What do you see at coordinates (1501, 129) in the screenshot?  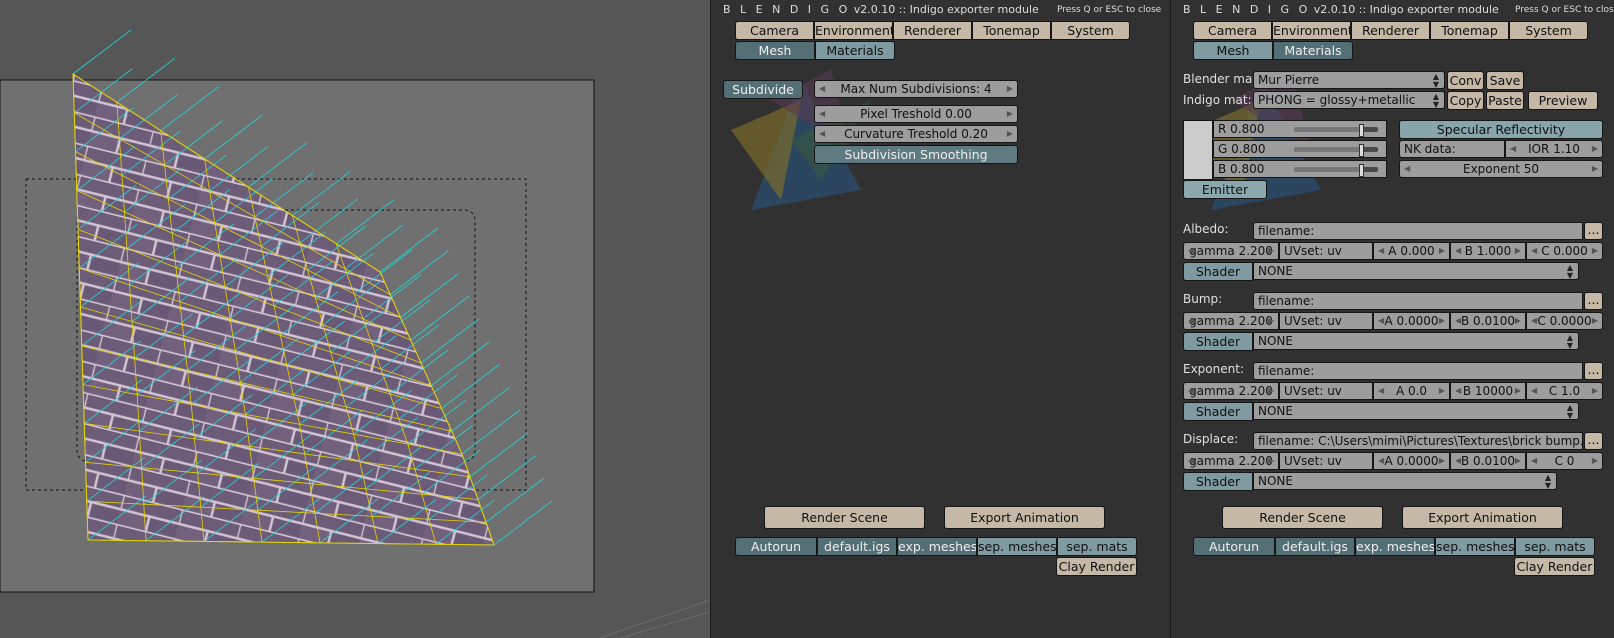 I see `specular-reflectivity-toggle: Specular Reflectivity` at bounding box center [1501, 129].